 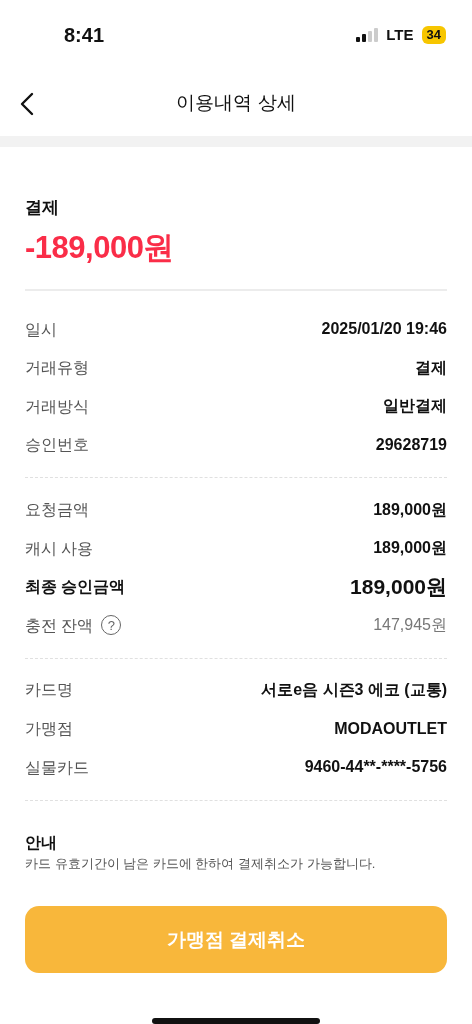 I want to click on signal-icon, so click(x=367, y=35).